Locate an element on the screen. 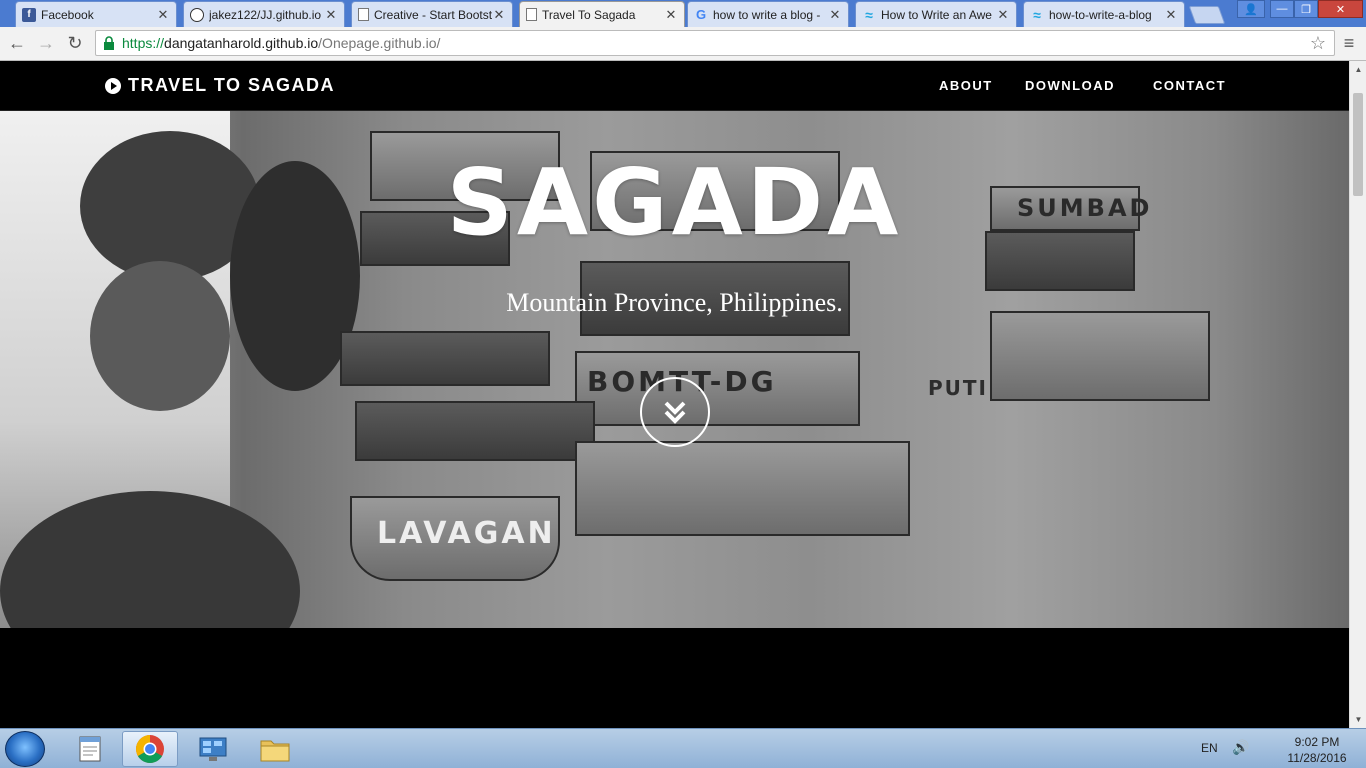  nav-contact: CONTACT is located at coordinates (1189, 85).